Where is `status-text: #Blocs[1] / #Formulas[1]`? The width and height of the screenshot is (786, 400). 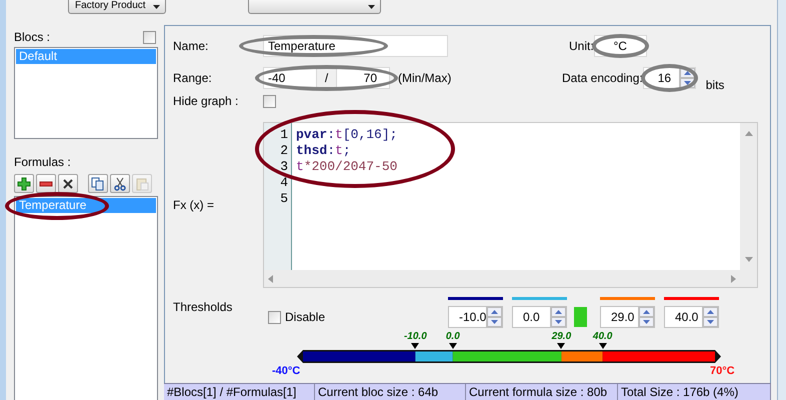 status-text: #Blocs[1] / #Formulas[1] is located at coordinates (239, 392).